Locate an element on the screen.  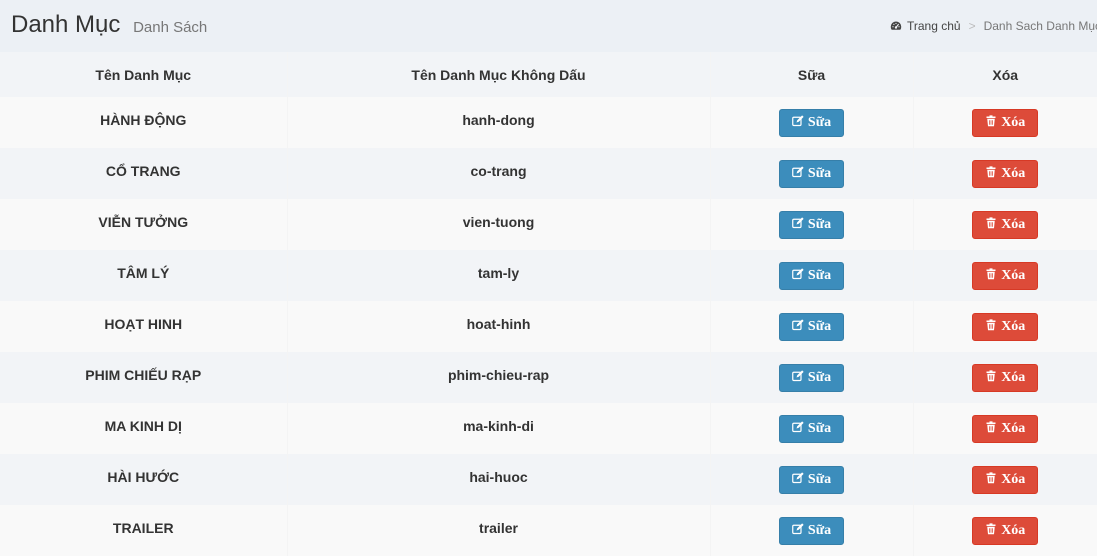
column-header-delete: Xóa is located at coordinates (1004, 74).